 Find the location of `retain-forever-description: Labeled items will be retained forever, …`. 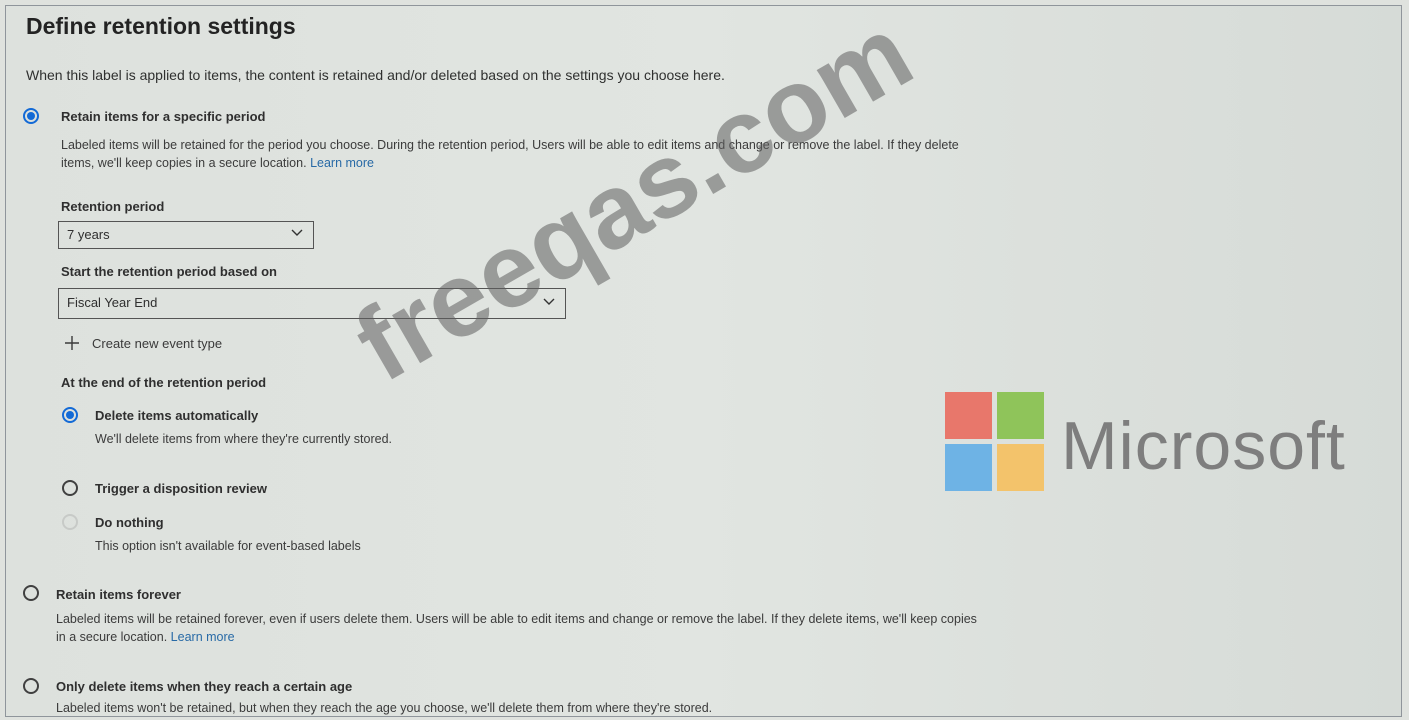

retain-forever-description: Labeled items will be retained forever, … is located at coordinates (726, 628).